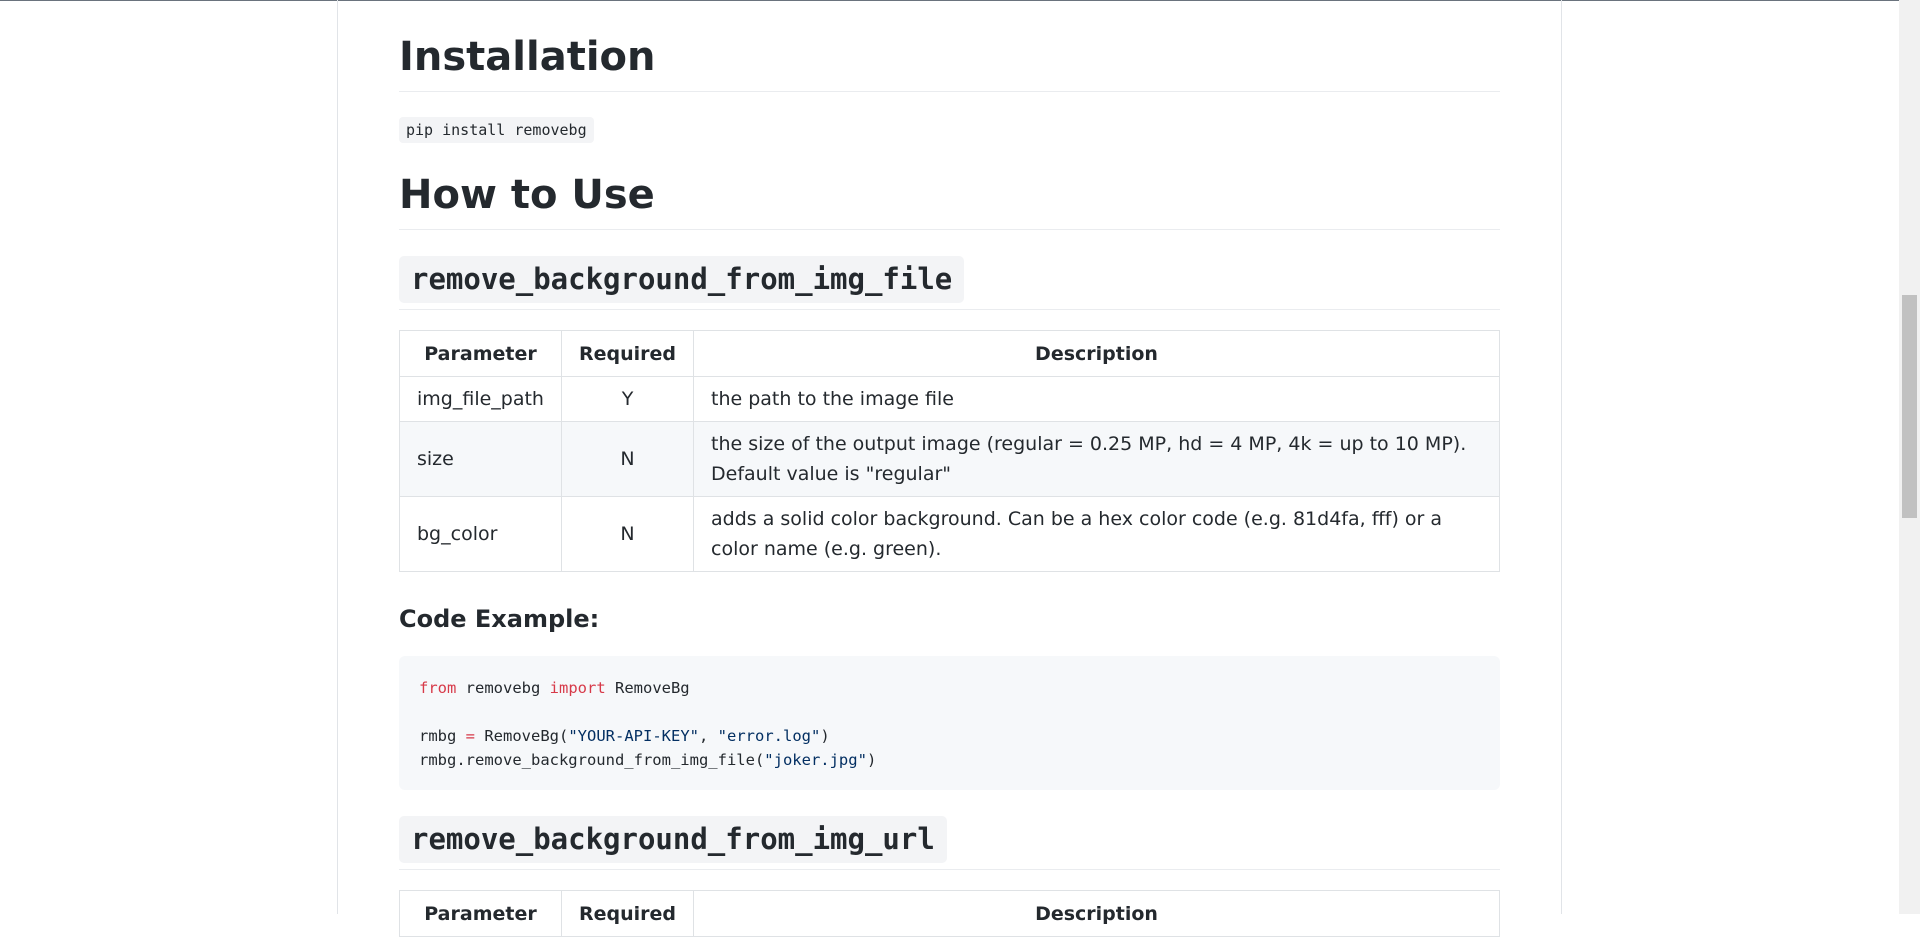 Image resolution: width=1920 pixels, height=937 pixels. I want to click on scrollbar-thumb, so click(1909, 406).